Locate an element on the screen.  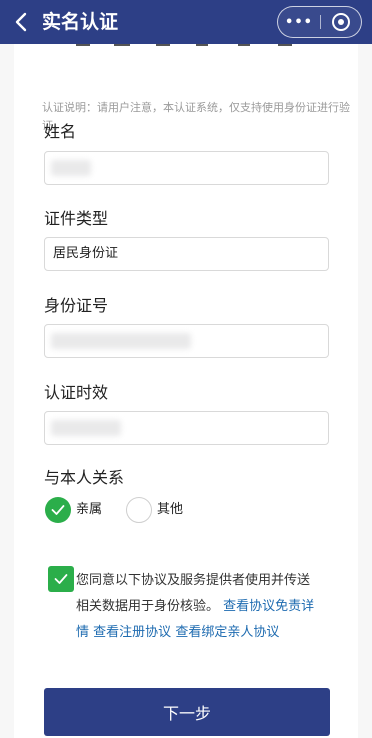
relation-option-relative: 亲属 is located at coordinates (89, 510).